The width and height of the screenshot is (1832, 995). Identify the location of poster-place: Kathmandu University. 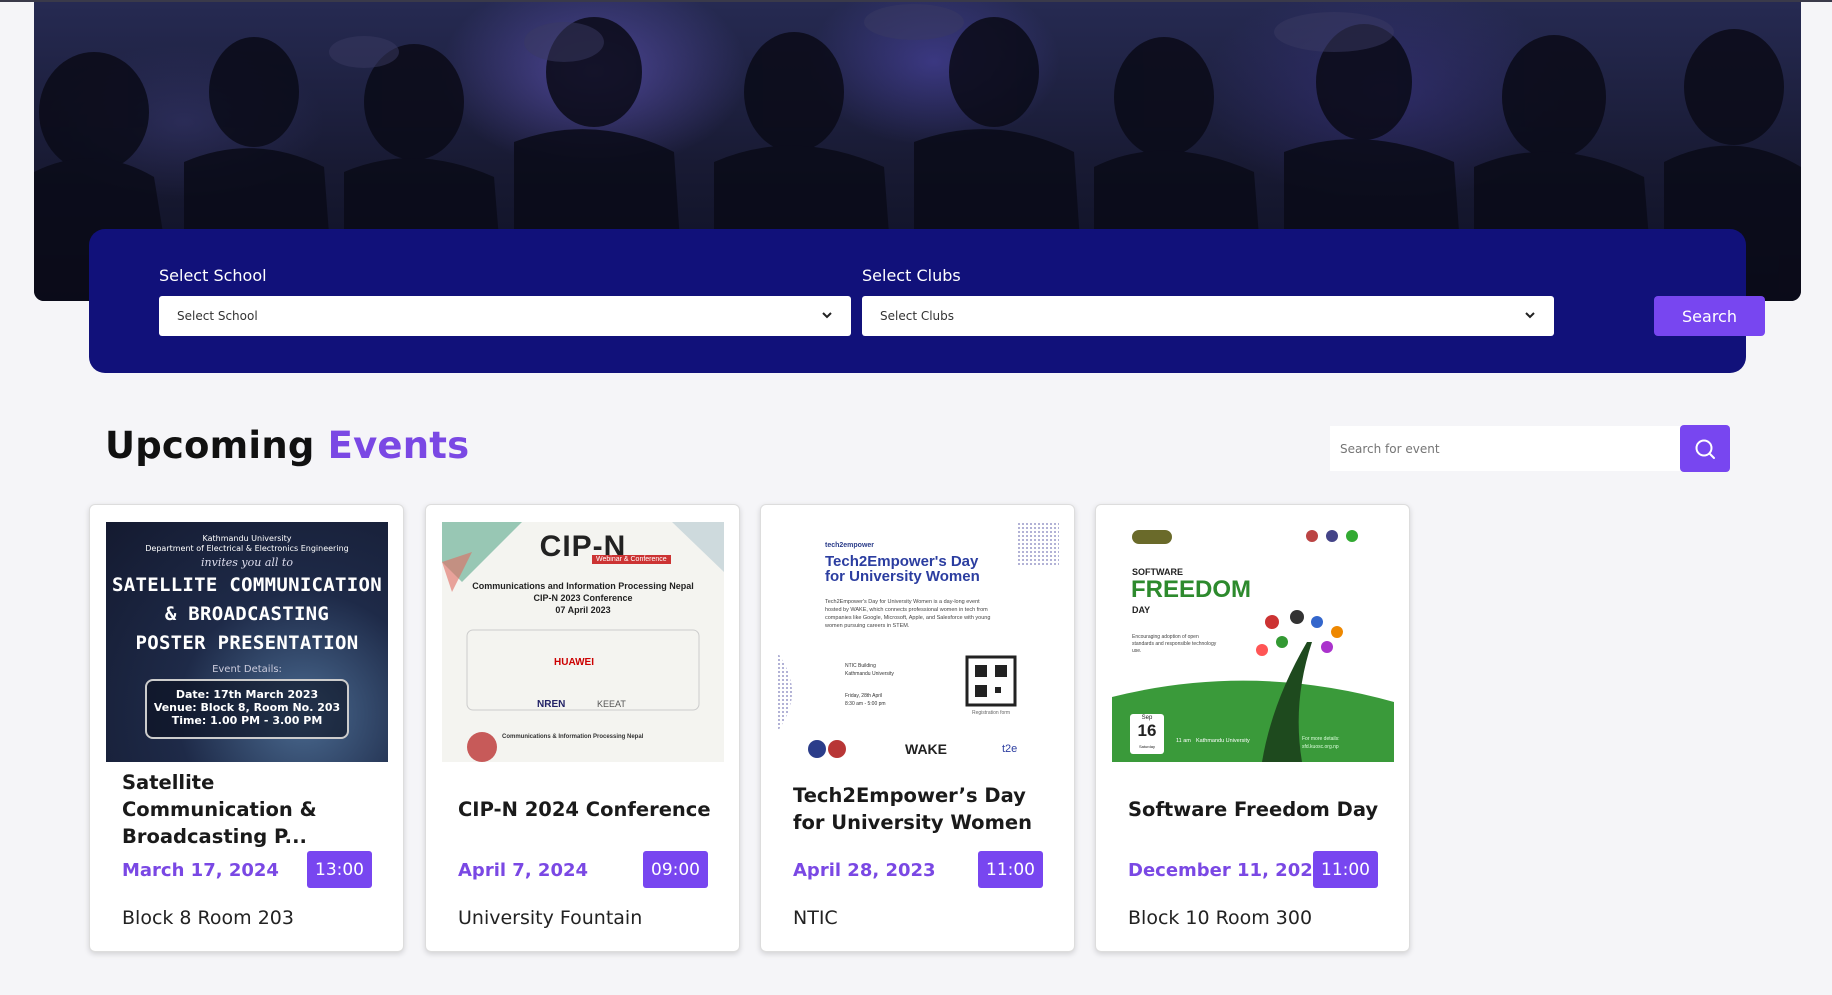
(1223, 741).